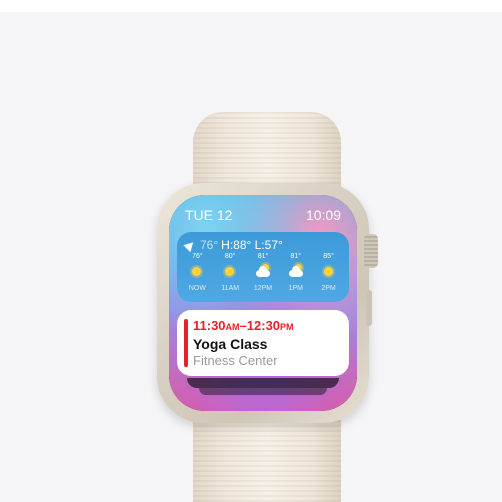  I want to click on forecast-hour: 80° 11AM, so click(230, 272).